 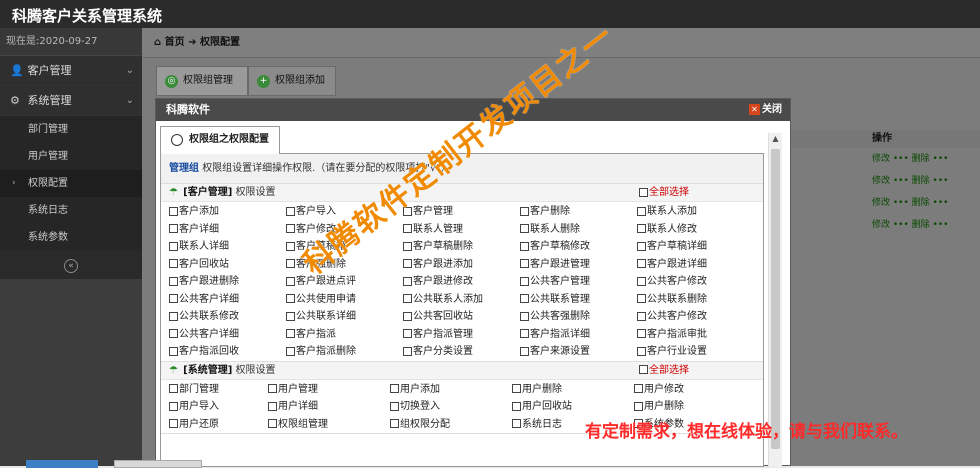 I want to click on sidebar-group-customer: 👤 客户管理 ⌄, so click(x=71, y=71).